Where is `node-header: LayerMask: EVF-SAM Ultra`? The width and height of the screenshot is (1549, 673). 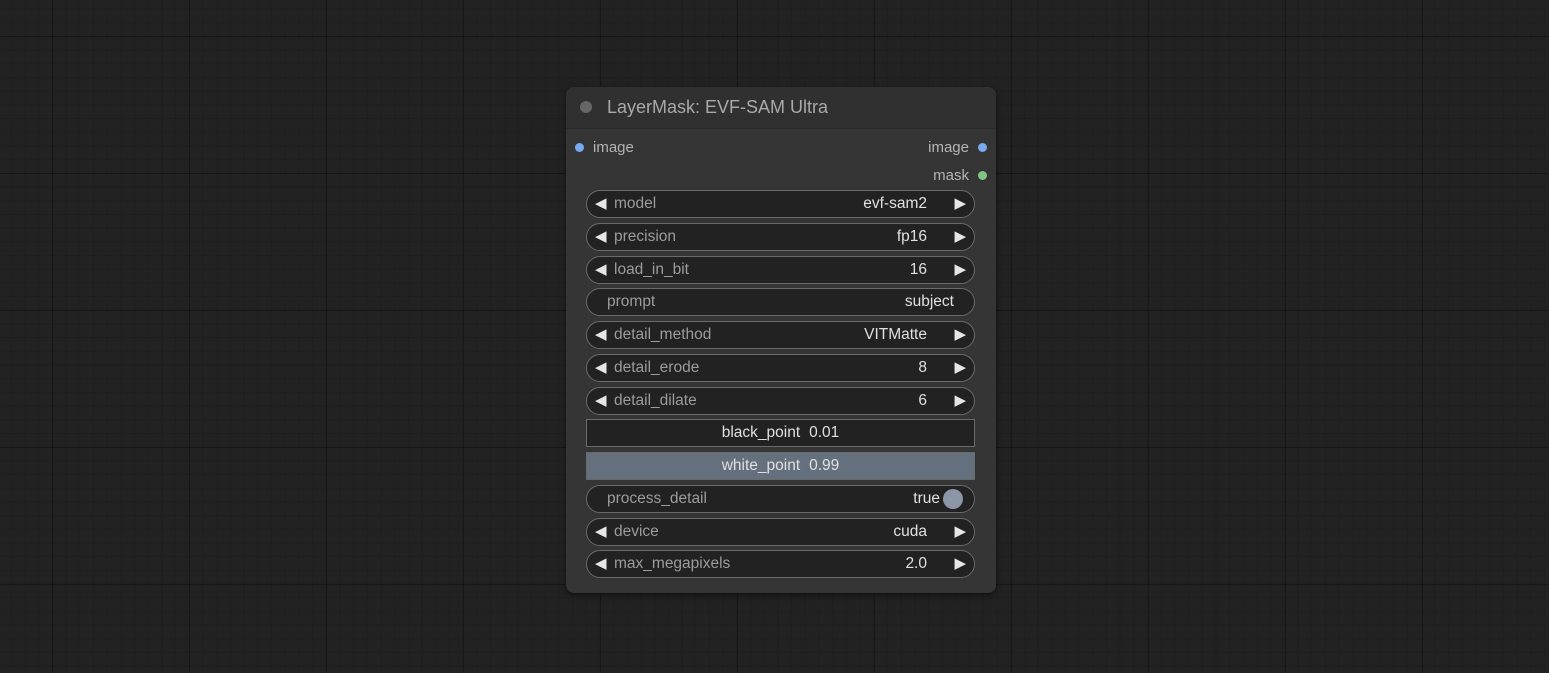 node-header: LayerMask: EVF-SAM Ultra is located at coordinates (781, 108).